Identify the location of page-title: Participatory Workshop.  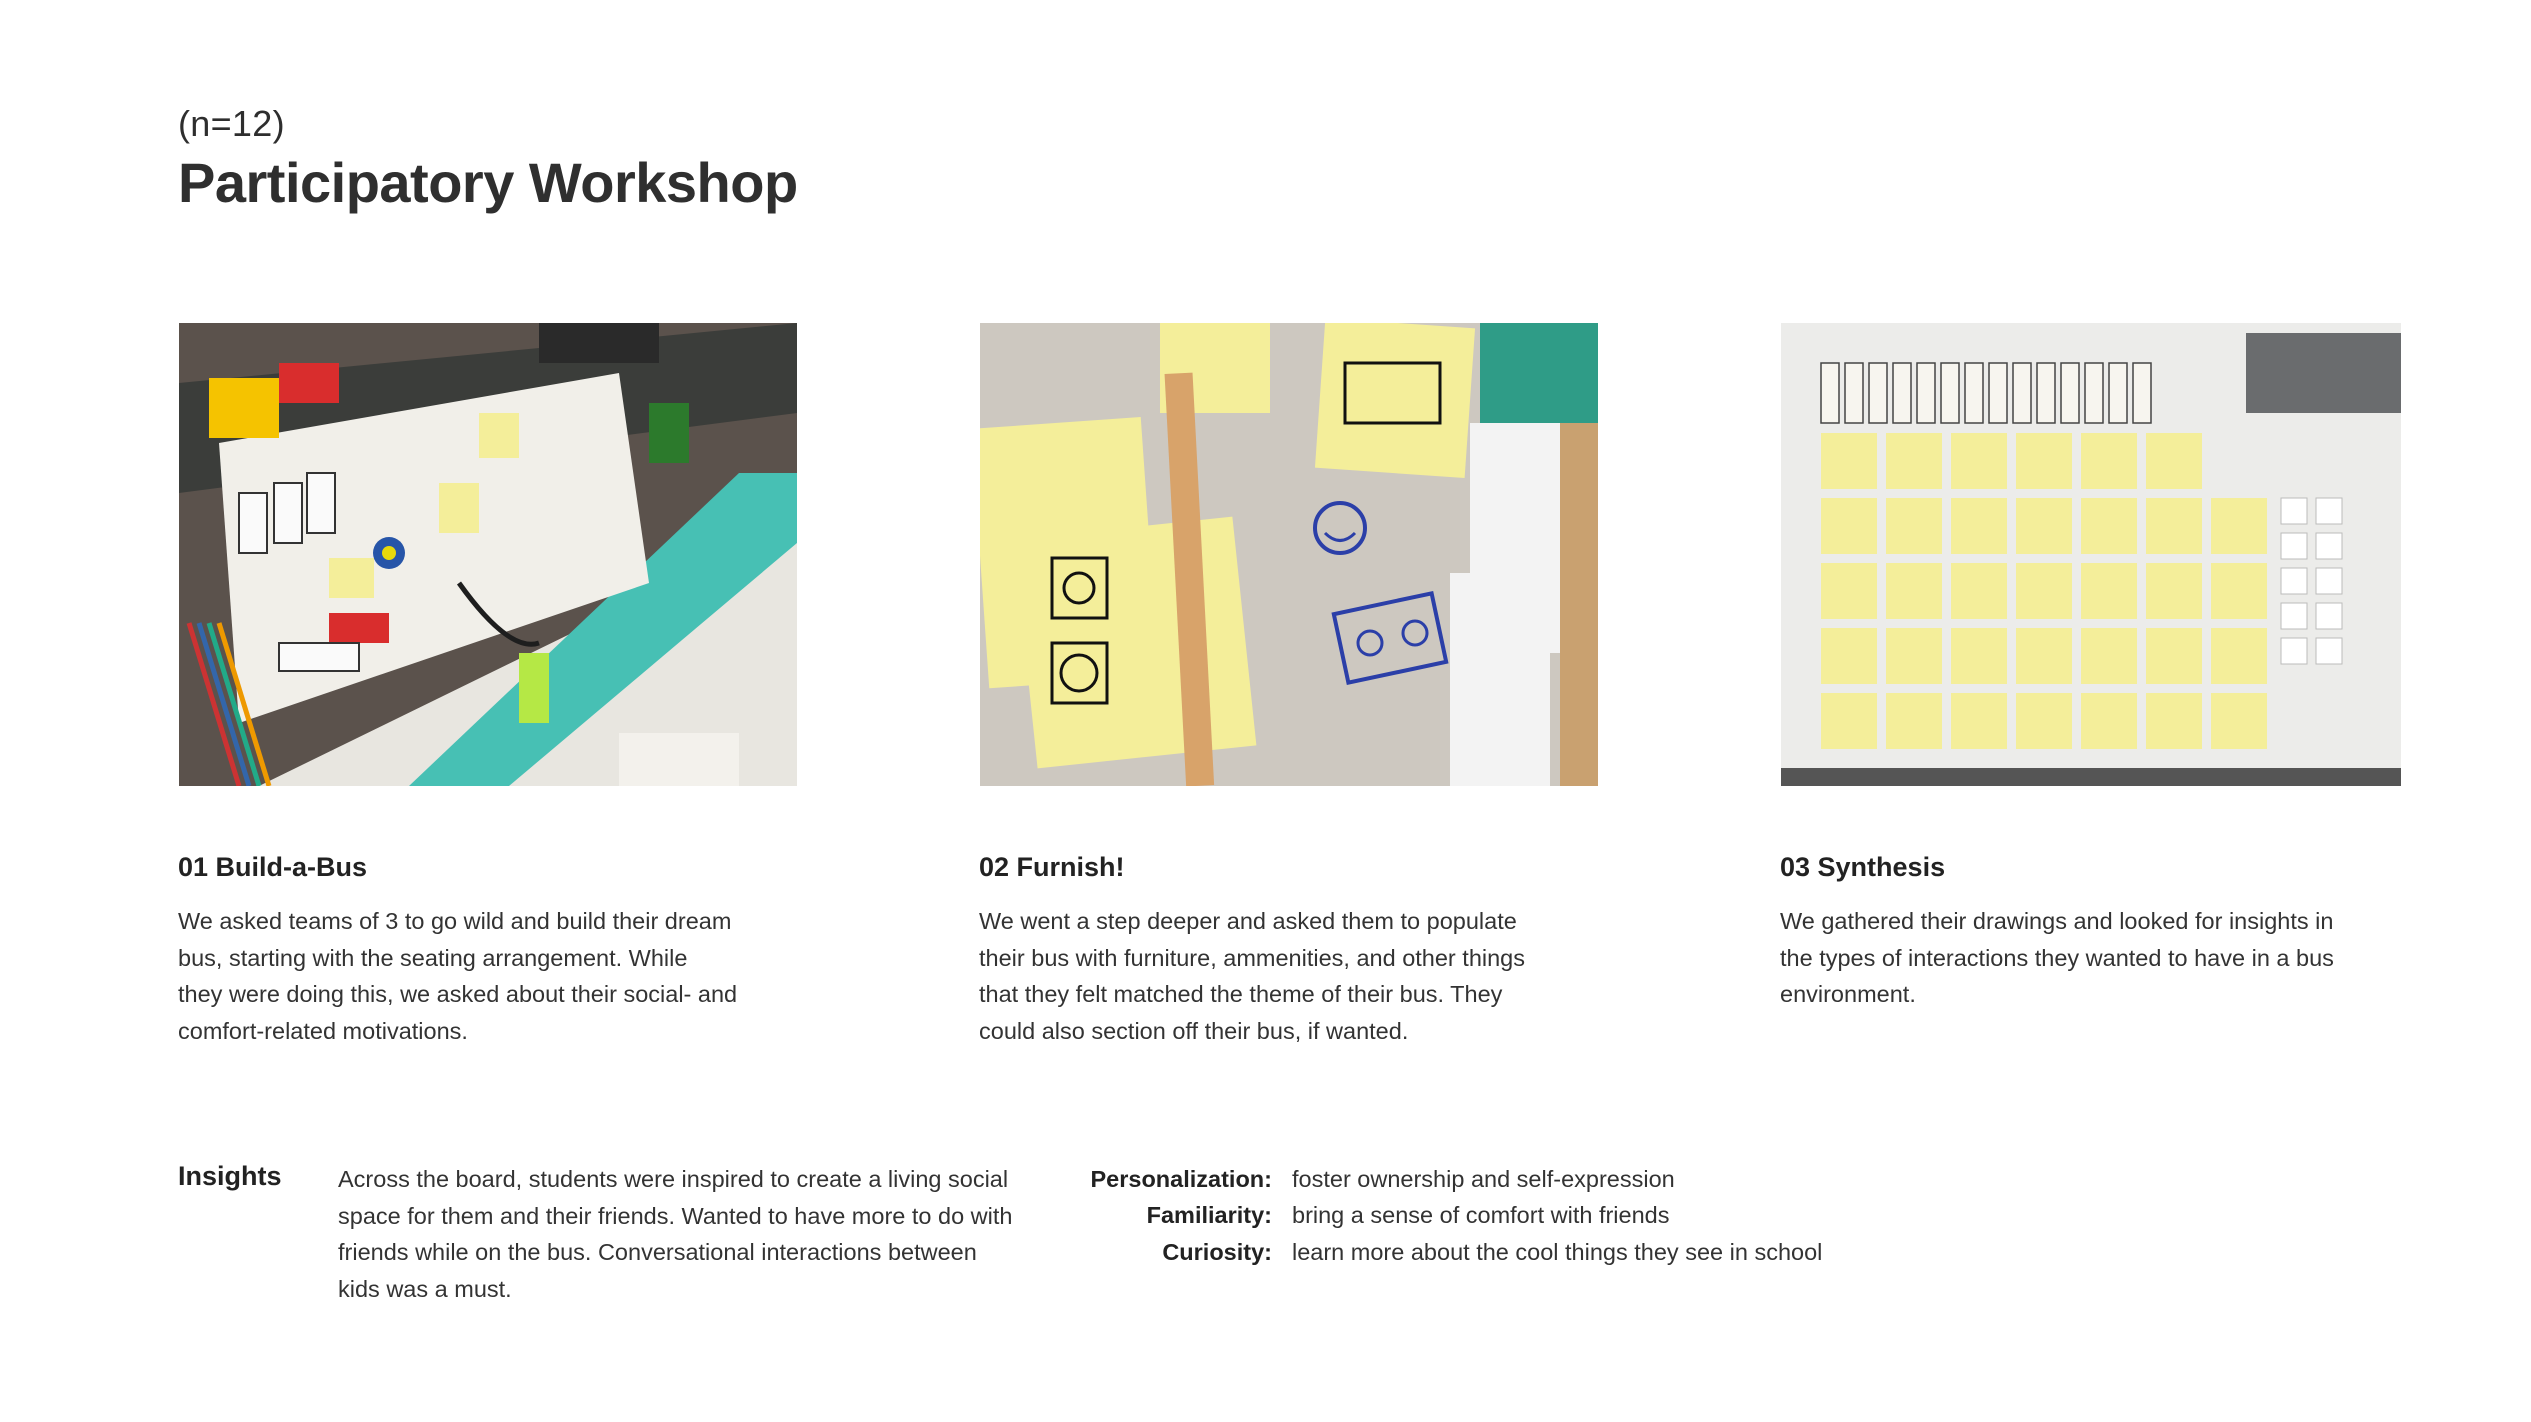
(488, 182).